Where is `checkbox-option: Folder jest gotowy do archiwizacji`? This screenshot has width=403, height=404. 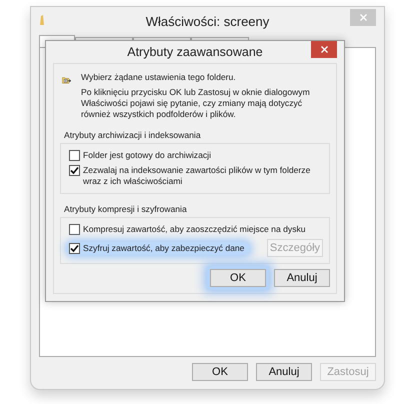 checkbox-option: Folder jest gotowy do archiwizacji is located at coordinates (196, 155).